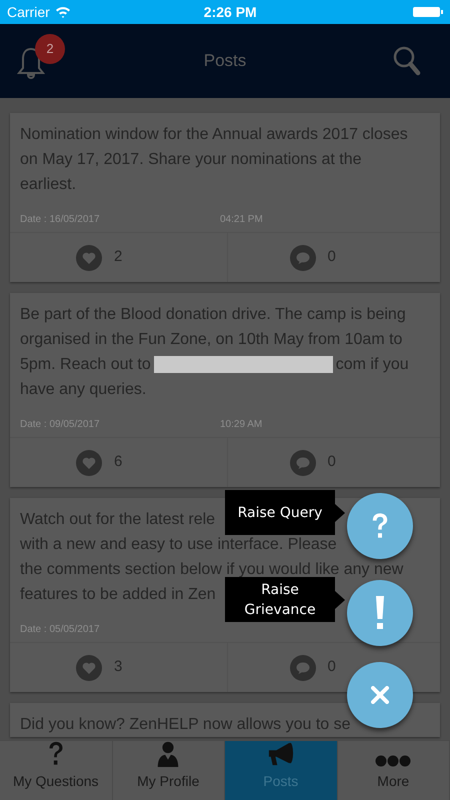  What do you see at coordinates (285, 512) in the screenshot?
I see `action-tooltip: Raise Query` at bounding box center [285, 512].